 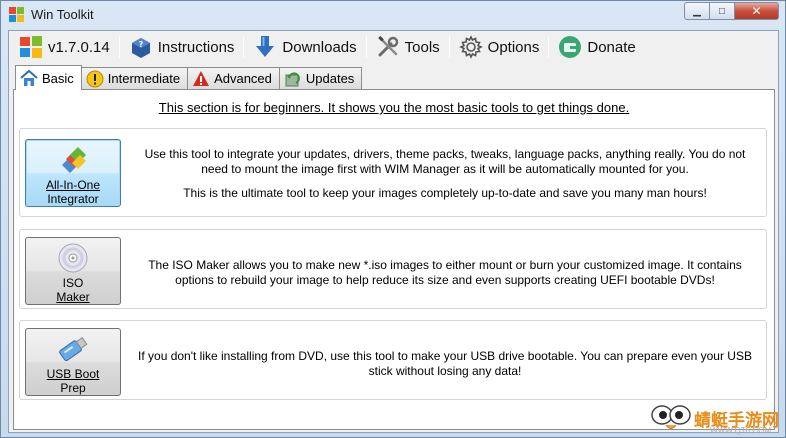 I want to click on home-icon, so click(x=29, y=78).